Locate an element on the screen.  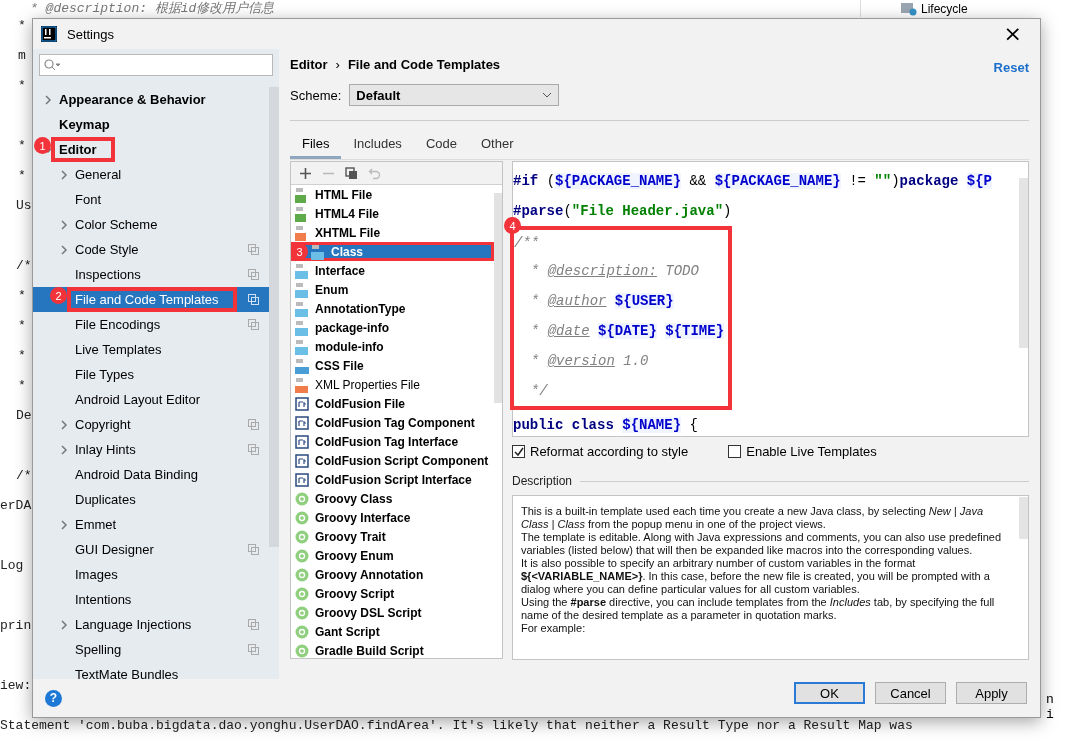
dialog-button: Cancel is located at coordinates (910, 693).